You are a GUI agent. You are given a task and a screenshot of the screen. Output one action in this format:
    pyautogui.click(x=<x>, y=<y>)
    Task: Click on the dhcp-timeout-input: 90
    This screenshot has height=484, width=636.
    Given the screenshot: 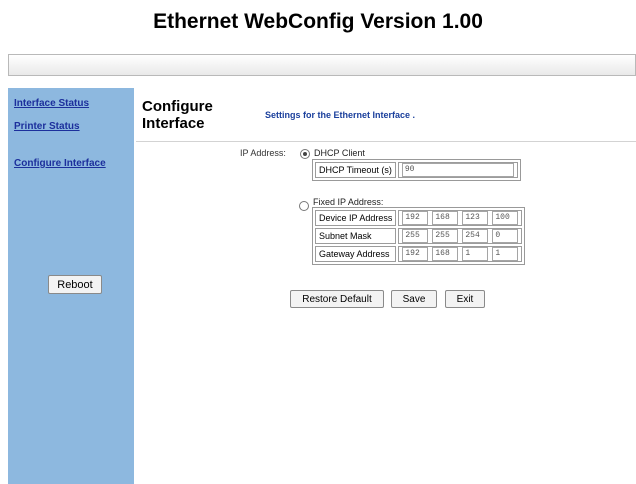 What is the action you would take?
    pyautogui.click(x=457, y=170)
    